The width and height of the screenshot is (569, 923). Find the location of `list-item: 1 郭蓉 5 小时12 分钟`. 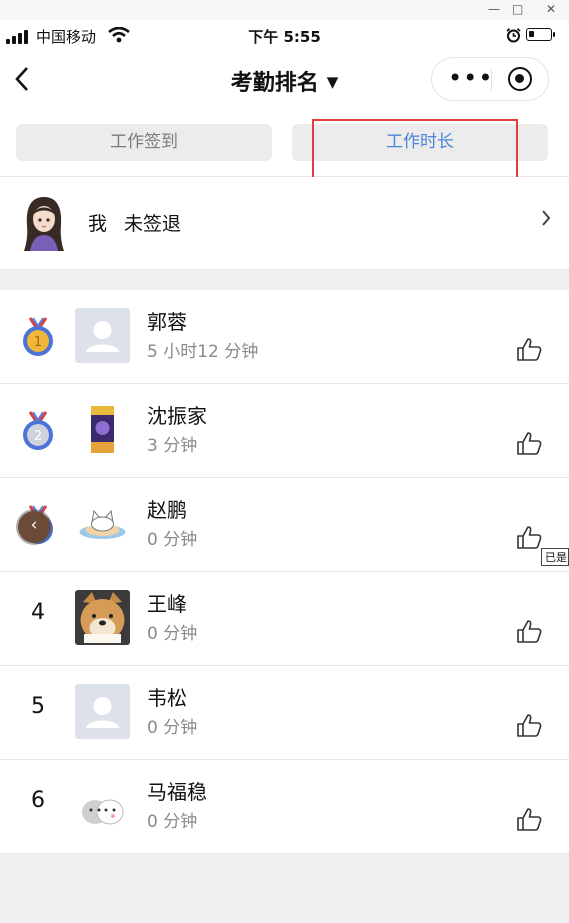

list-item: 1 郭蓉 5 小时12 分钟 is located at coordinates (284, 337).